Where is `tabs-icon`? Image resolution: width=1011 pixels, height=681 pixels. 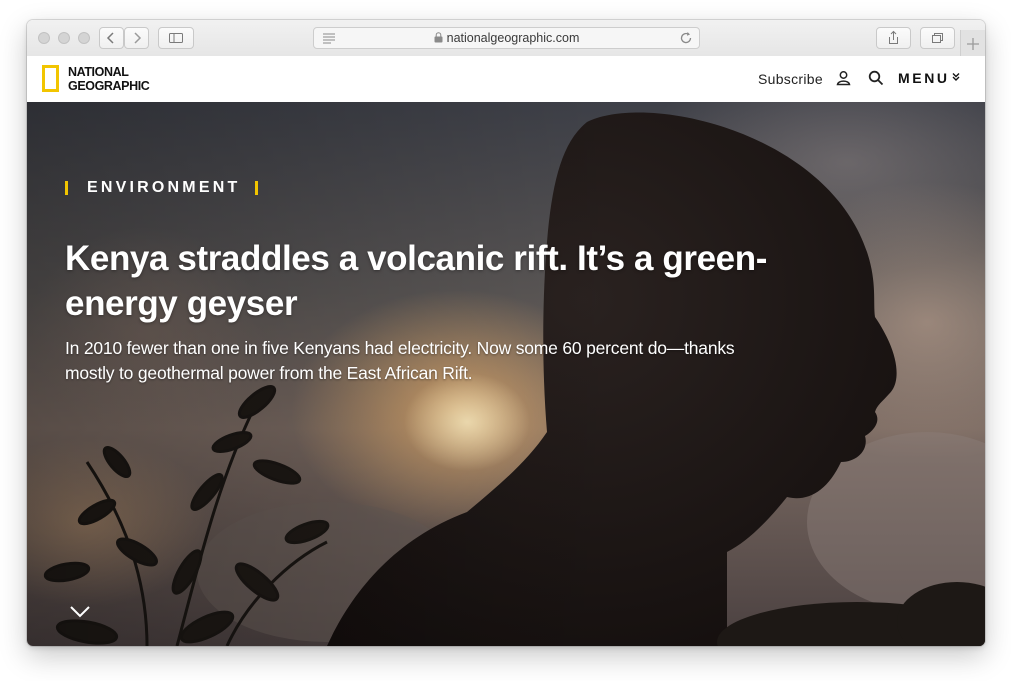
tabs-icon is located at coordinates (937, 38).